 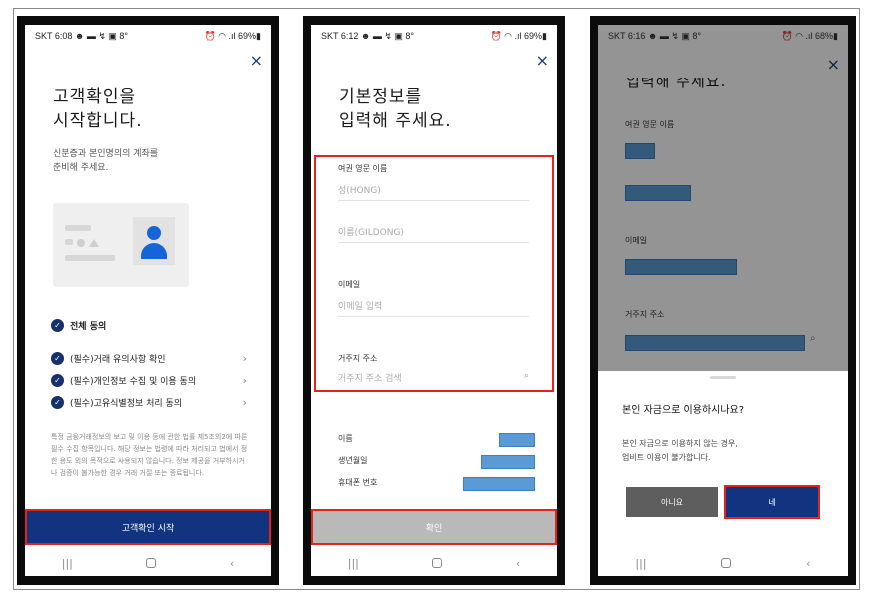 What do you see at coordinates (149, 325) in the screenshot?
I see `agree-all-checkbox: ✓ 전체 동의` at bounding box center [149, 325].